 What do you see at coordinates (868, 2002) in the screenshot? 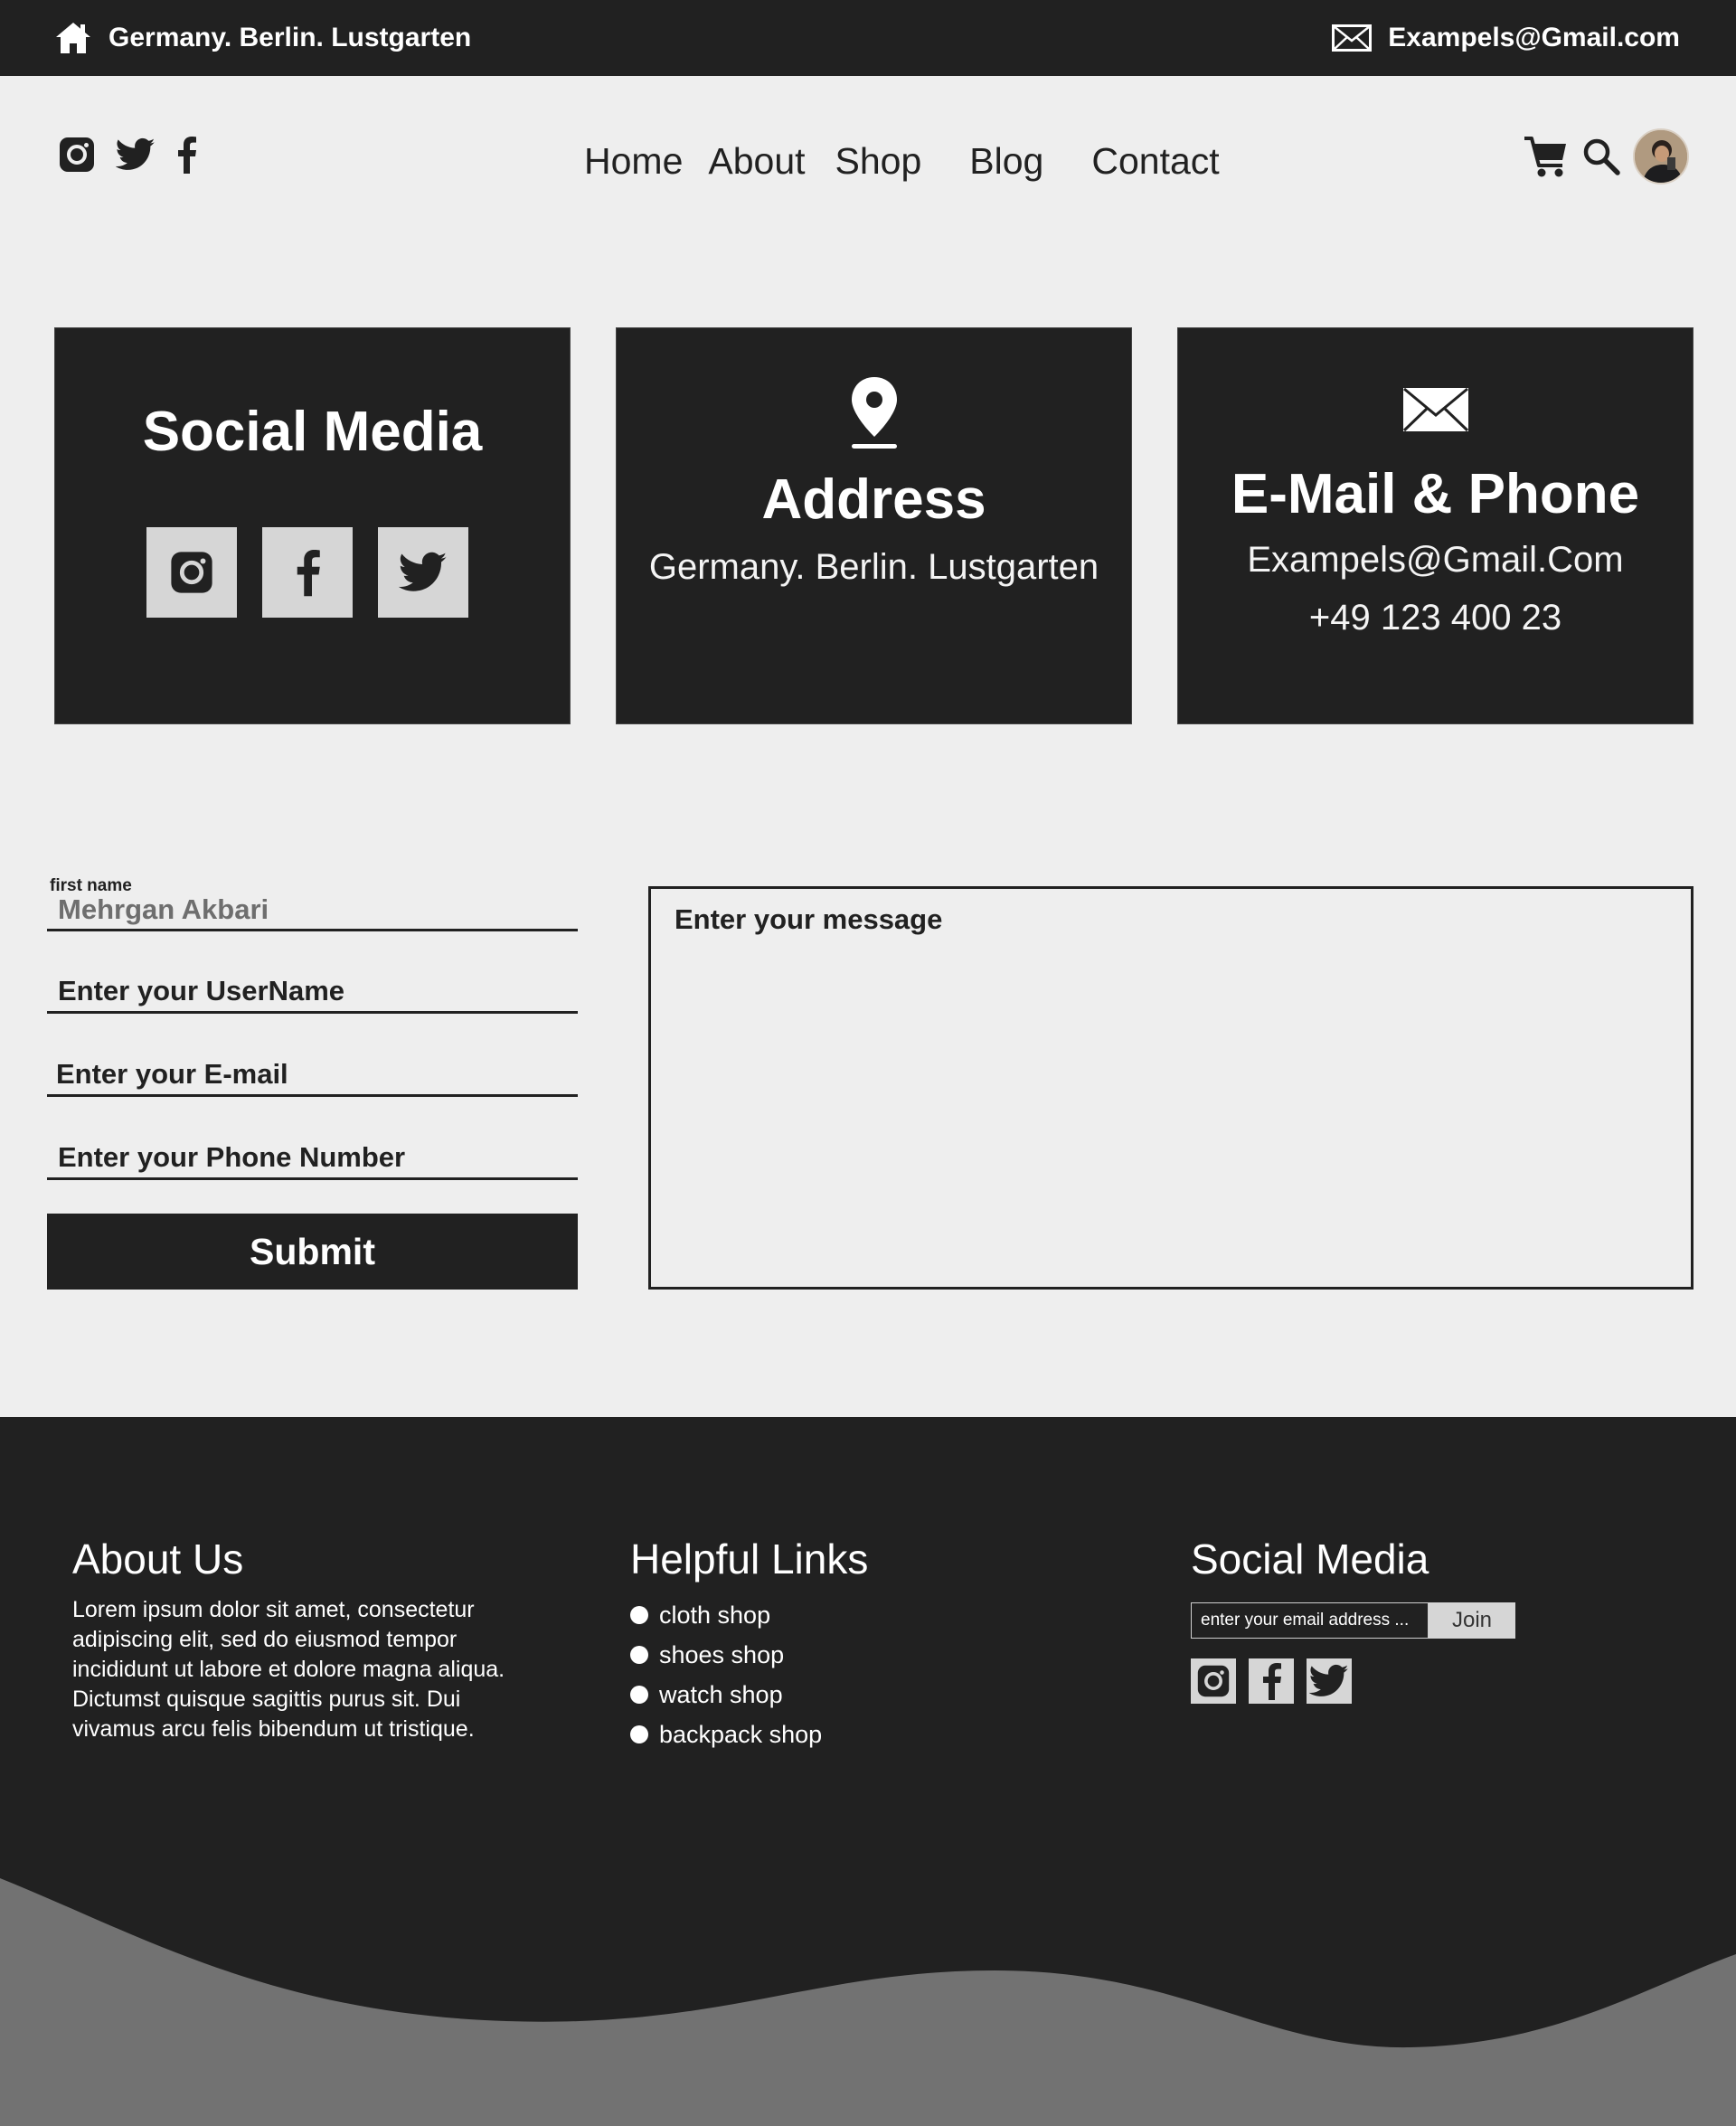
I see `footer-wave` at bounding box center [868, 2002].